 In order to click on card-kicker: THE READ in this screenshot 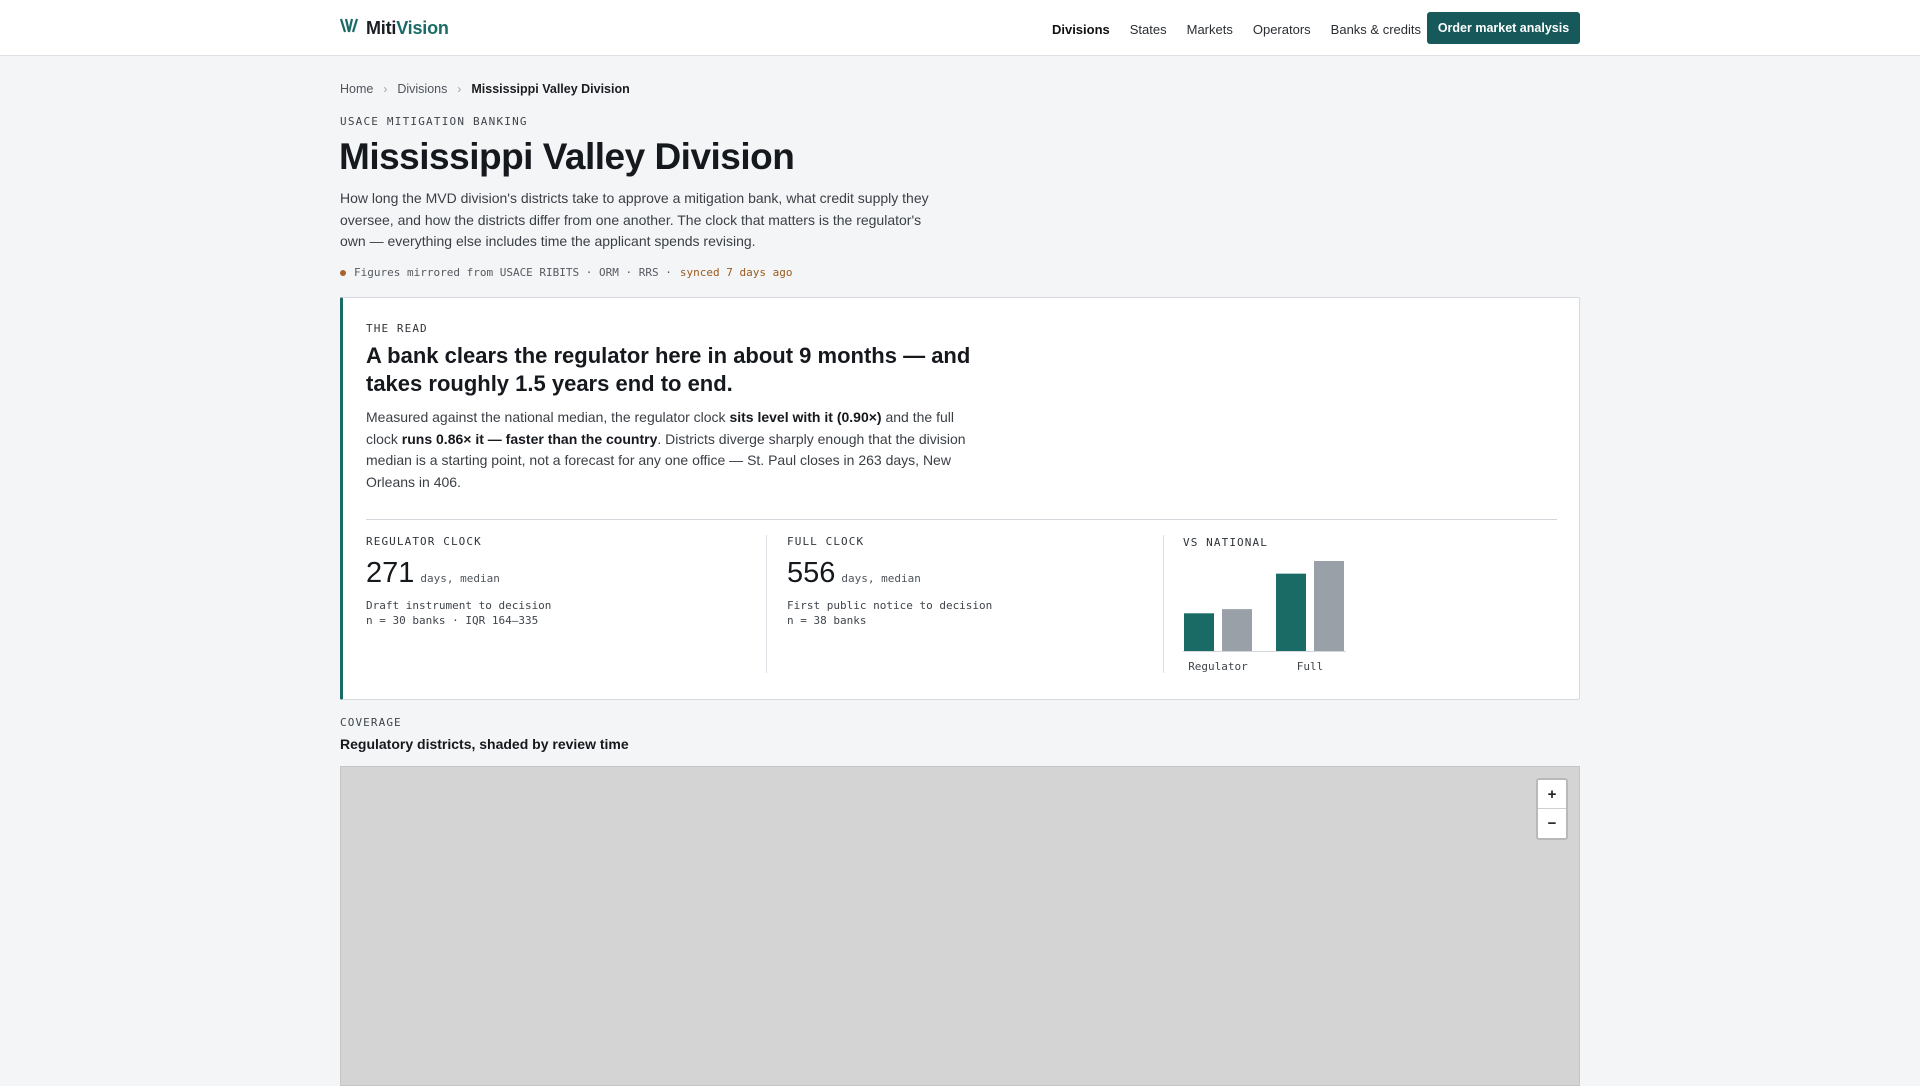, I will do `click(397, 328)`.